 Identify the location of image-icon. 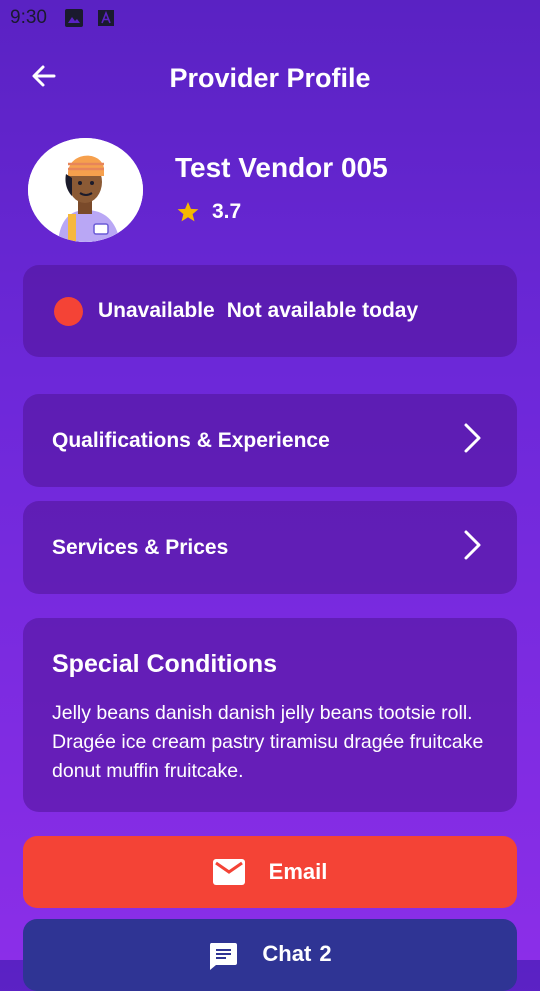
(73, 18).